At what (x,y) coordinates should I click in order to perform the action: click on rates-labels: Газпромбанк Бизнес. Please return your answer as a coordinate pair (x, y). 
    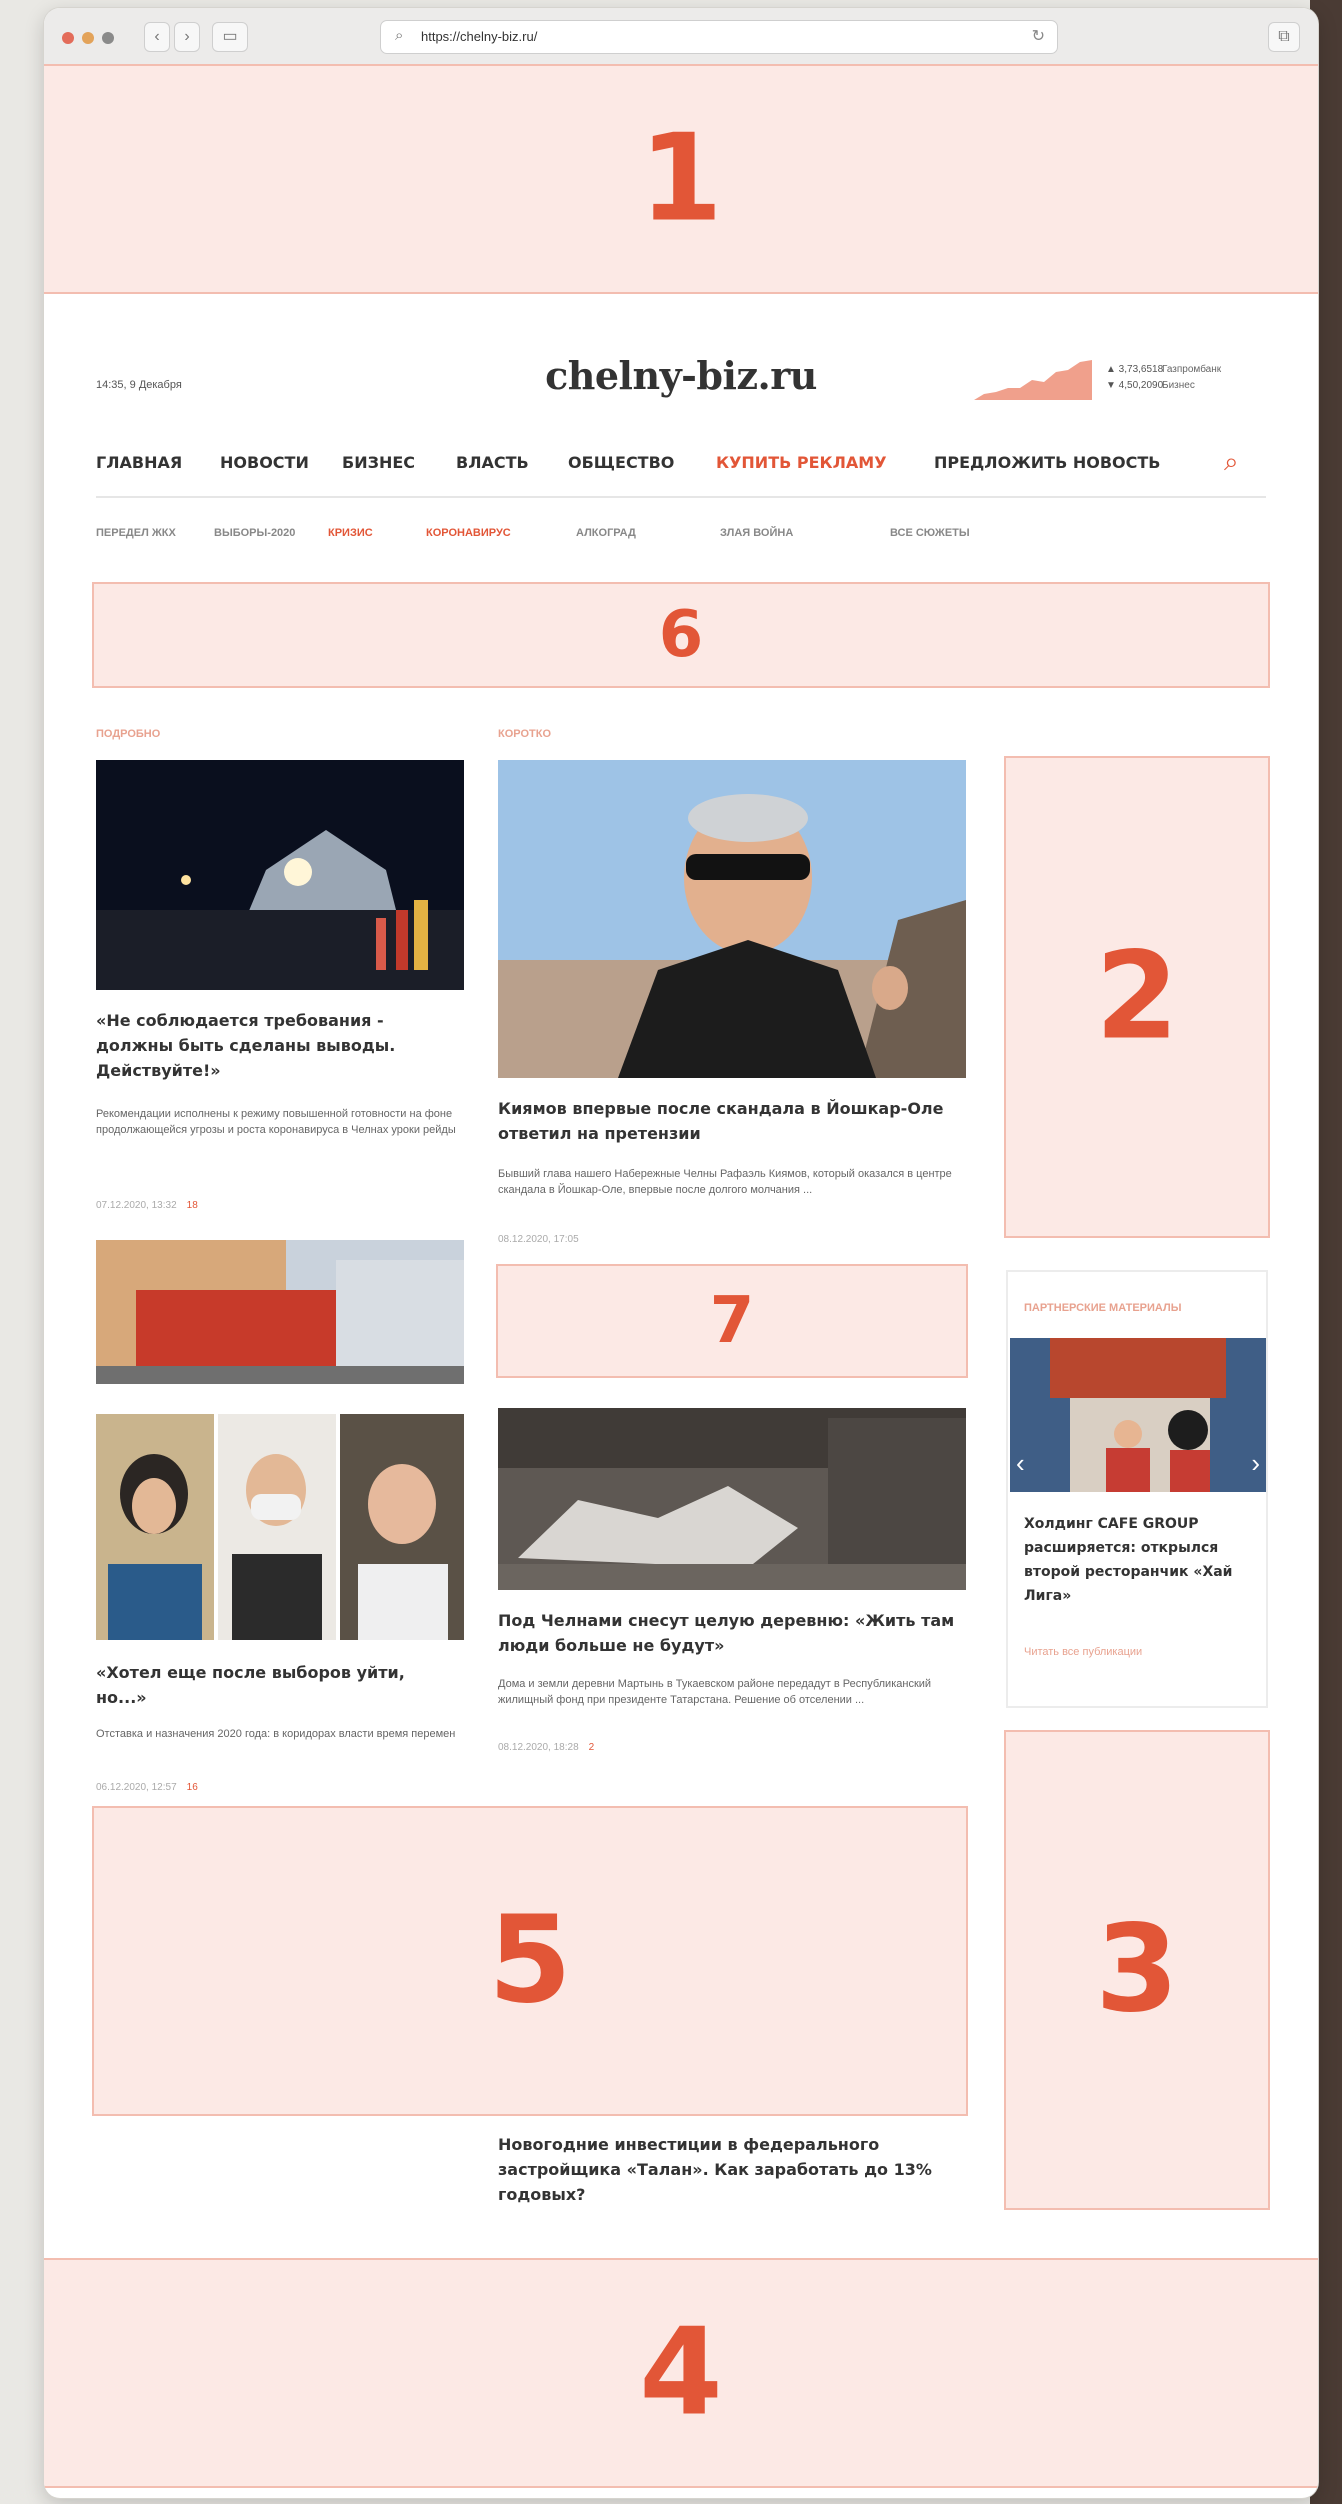
    Looking at the image, I should click on (1191, 378).